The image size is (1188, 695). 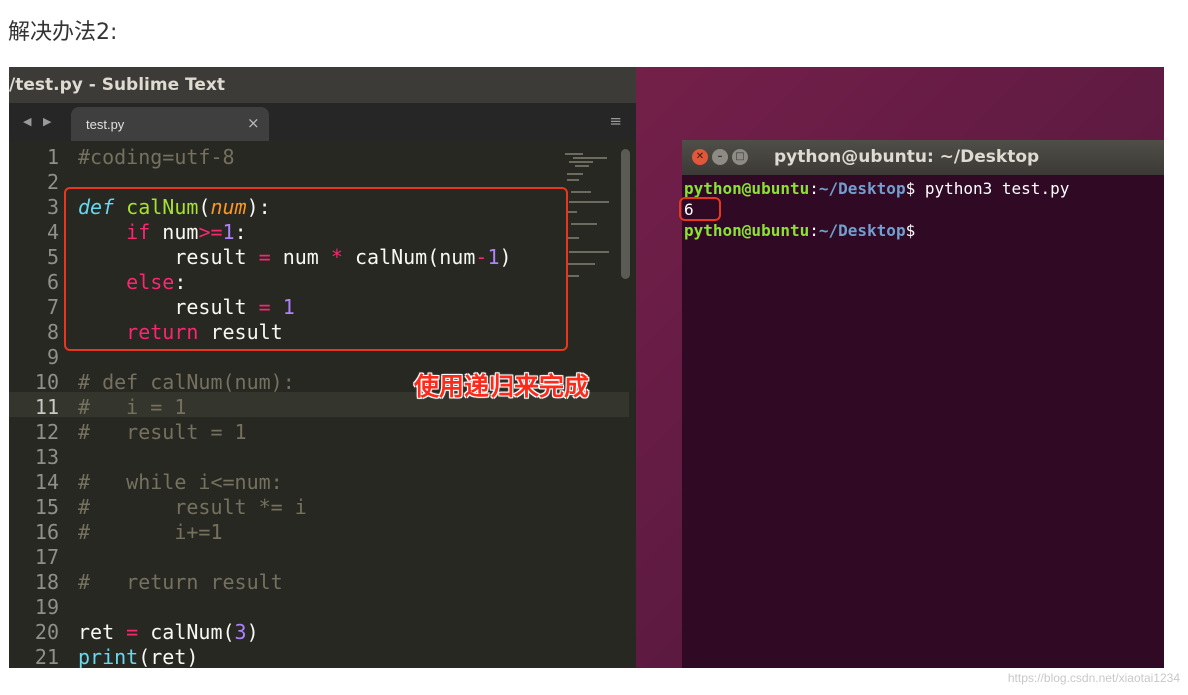 What do you see at coordinates (907, 157) in the screenshot?
I see `terminal-title: python@ubuntu: ~/Desktop` at bounding box center [907, 157].